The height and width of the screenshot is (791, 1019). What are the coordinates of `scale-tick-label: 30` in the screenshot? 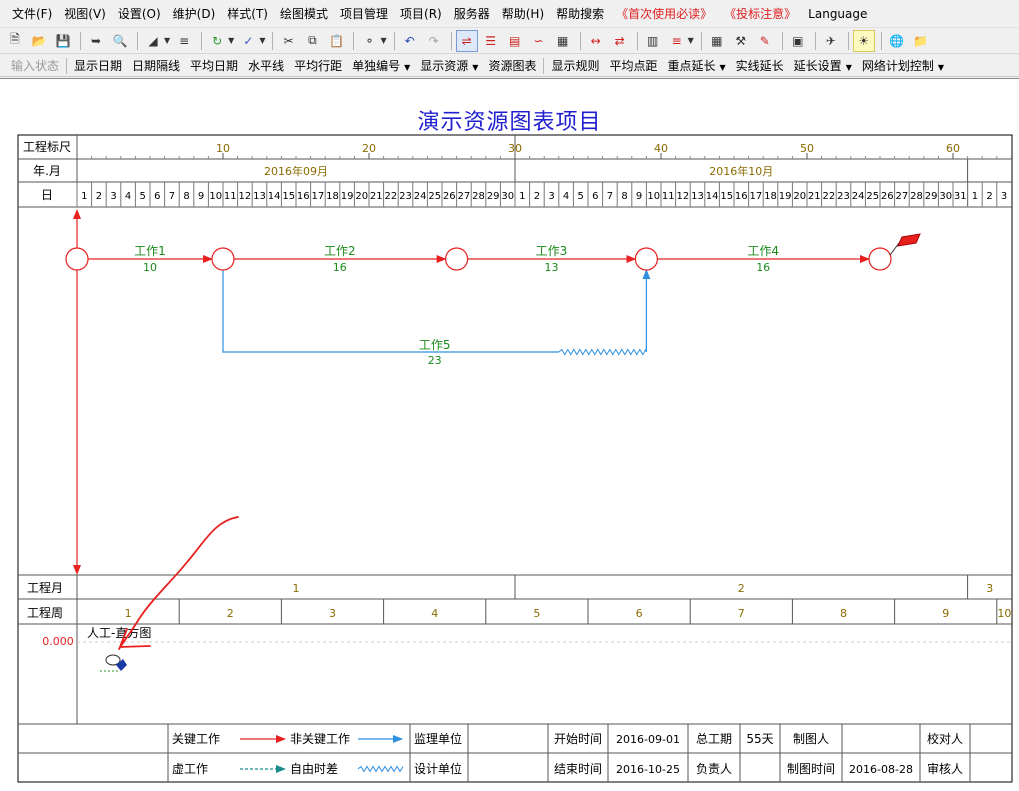 It's located at (515, 148).